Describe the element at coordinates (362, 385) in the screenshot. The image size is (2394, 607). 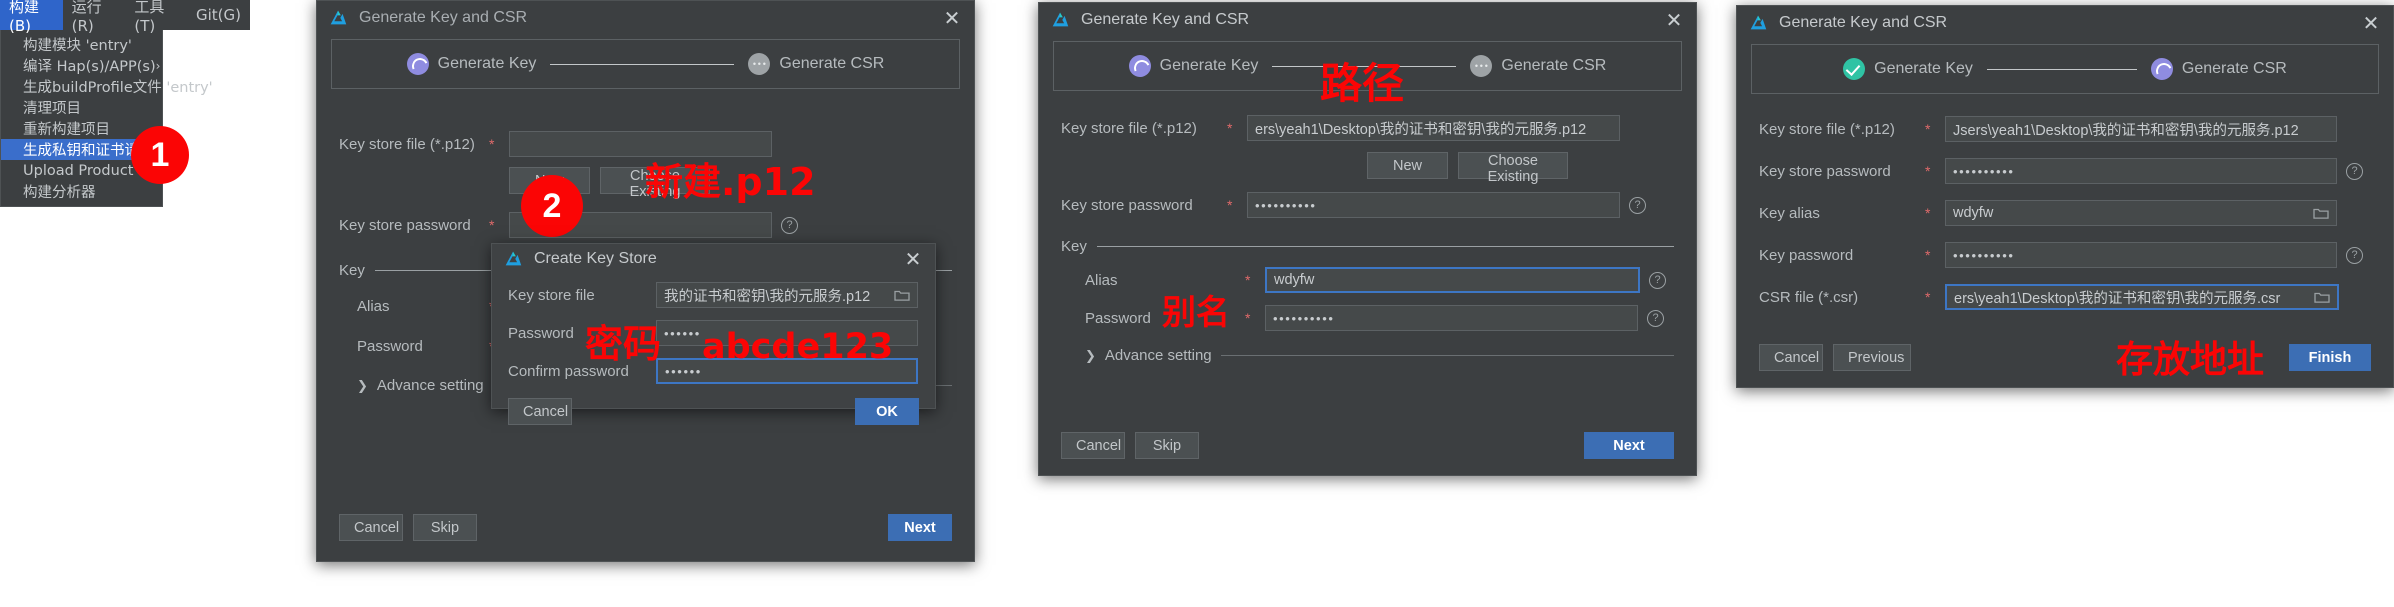
I see `chevron-right-icon: ❯` at that location.